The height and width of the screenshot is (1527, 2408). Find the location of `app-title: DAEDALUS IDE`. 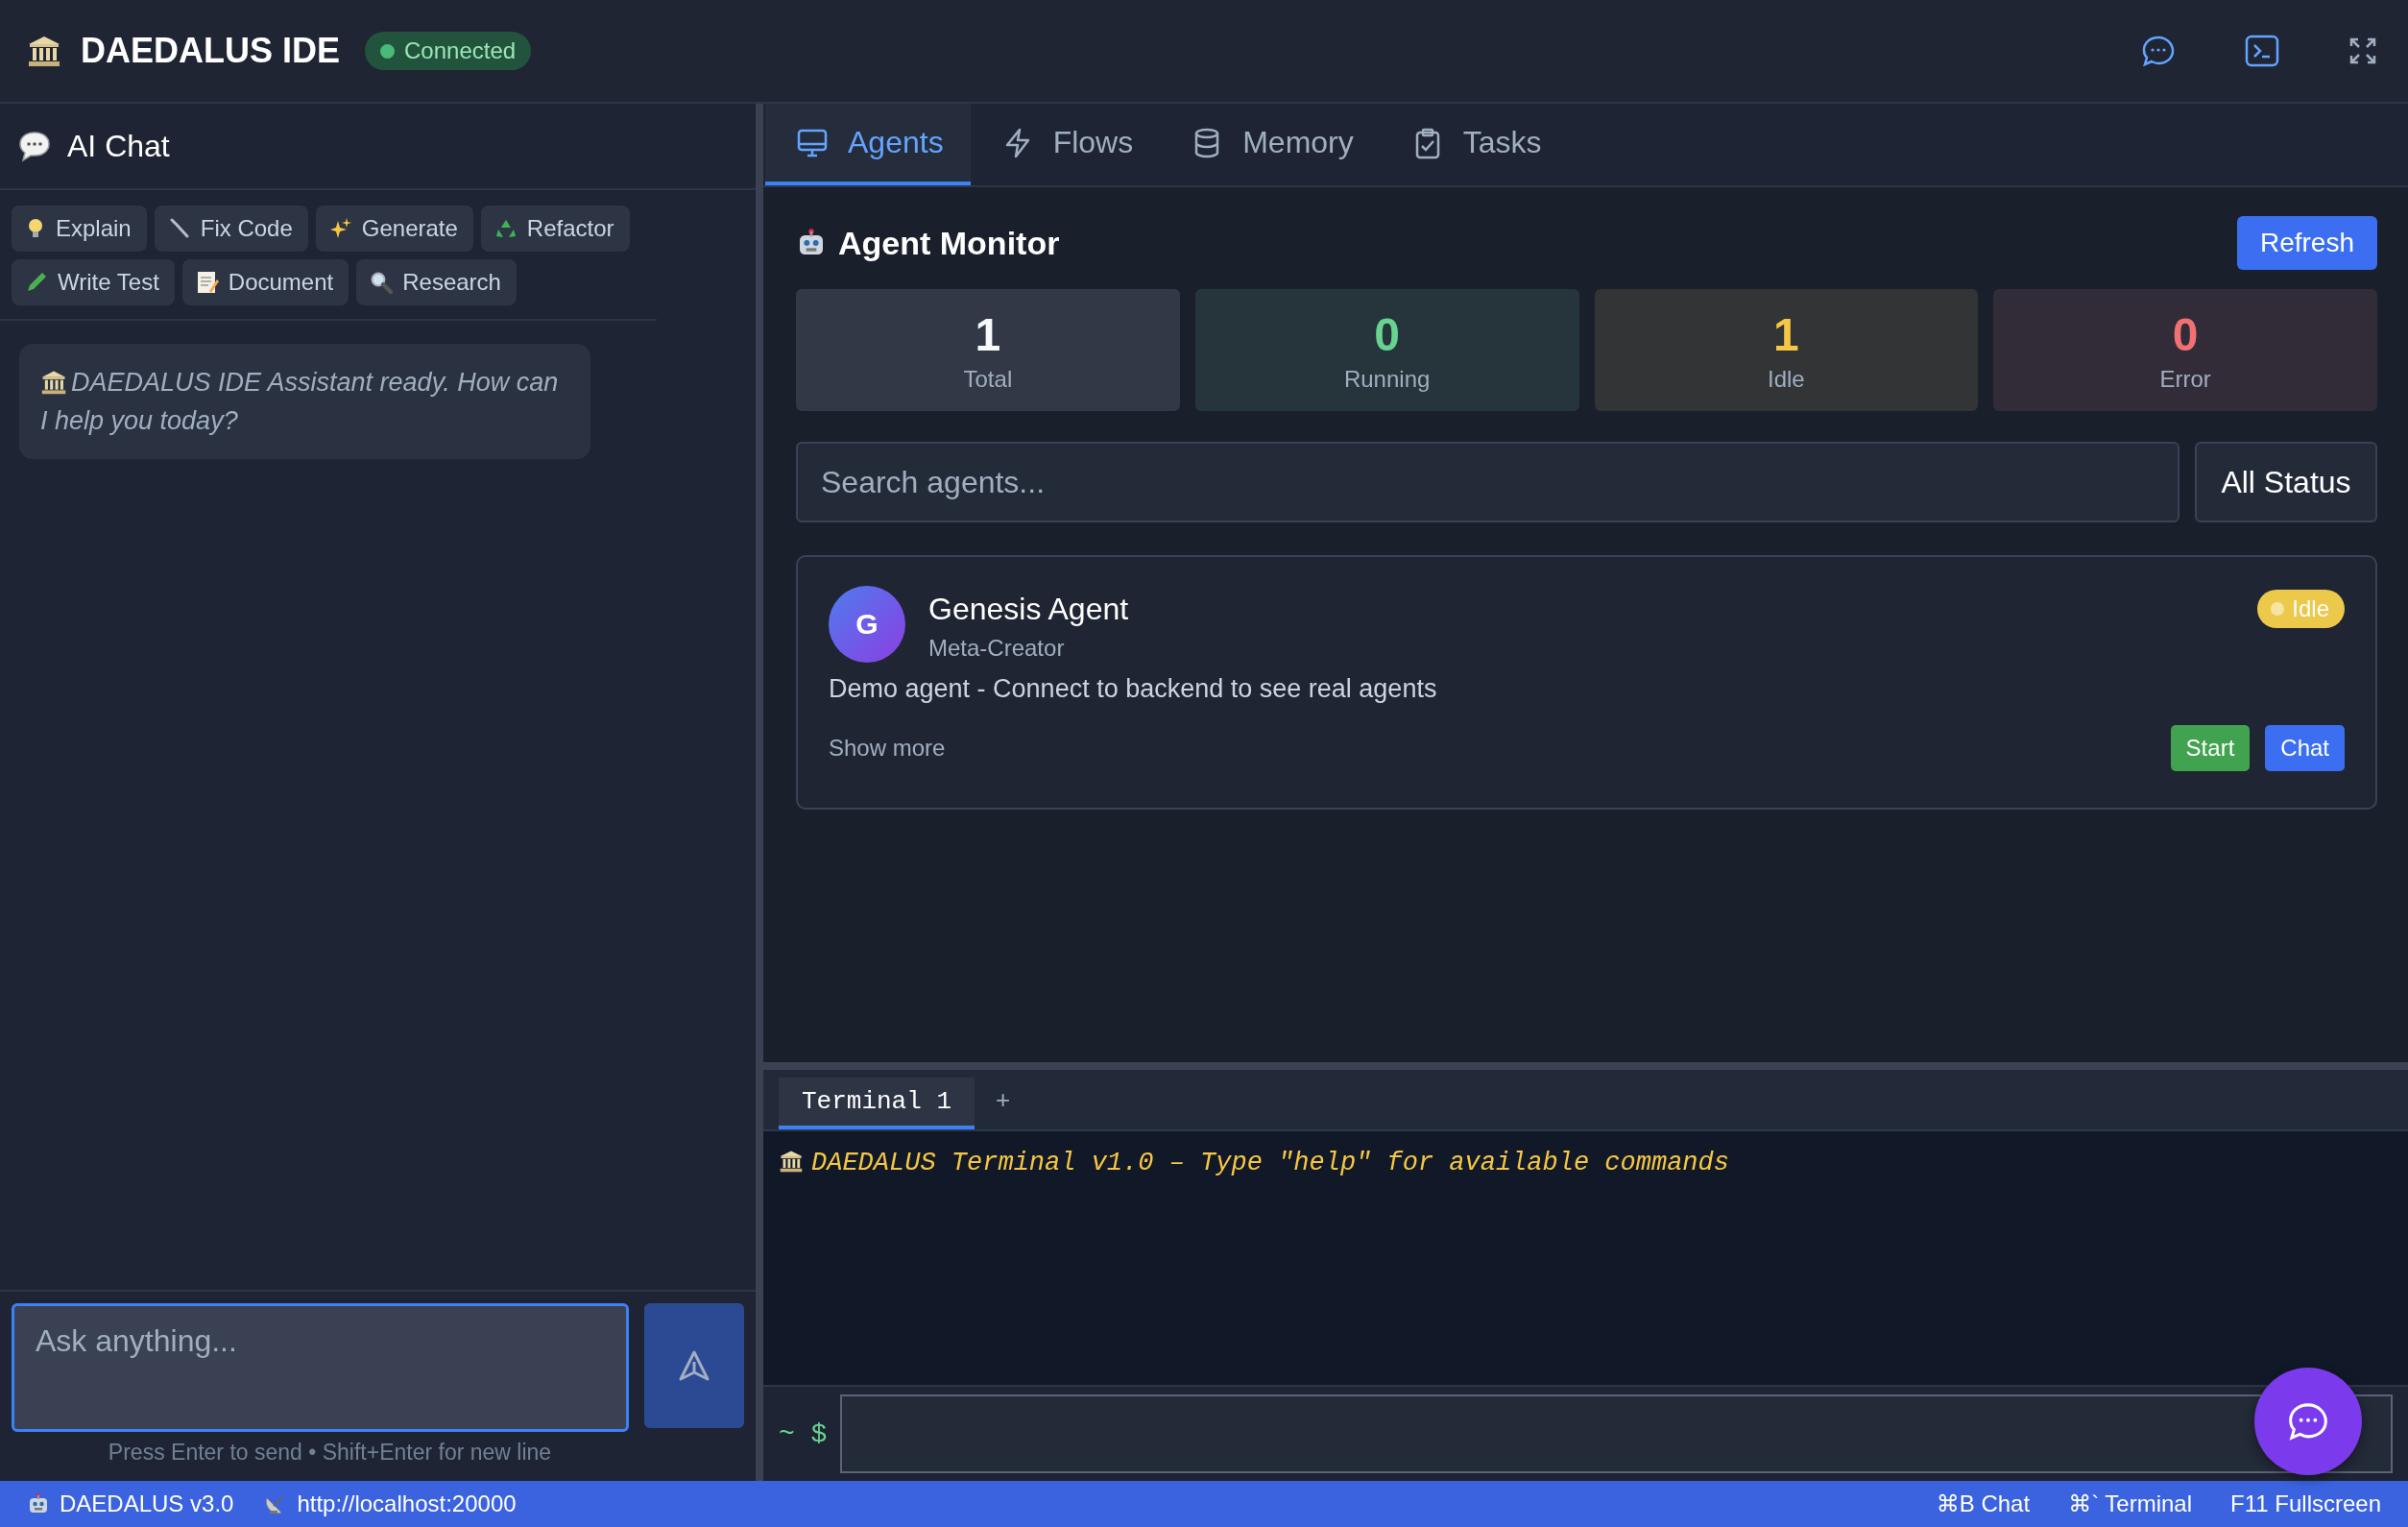

app-title: DAEDALUS IDE is located at coordinates (211, 51).